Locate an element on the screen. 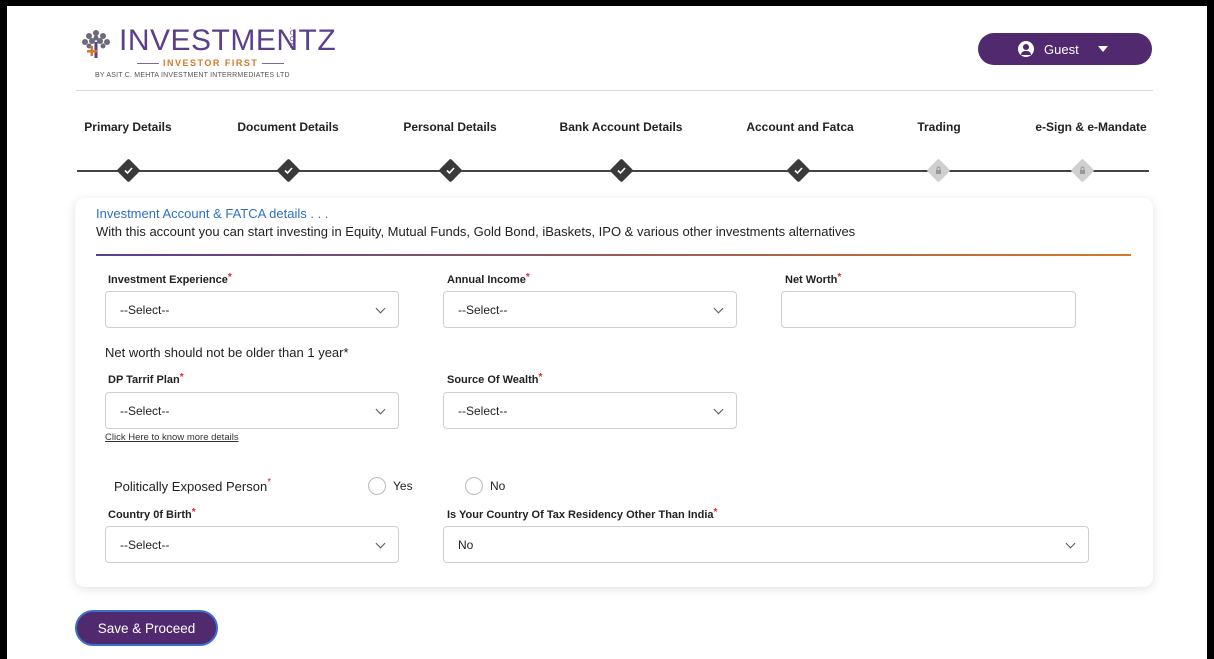 The width and height of the screenshot is (1214, 659). source-of-wealth-value: --Select-- is located at coordinates (483, 410).